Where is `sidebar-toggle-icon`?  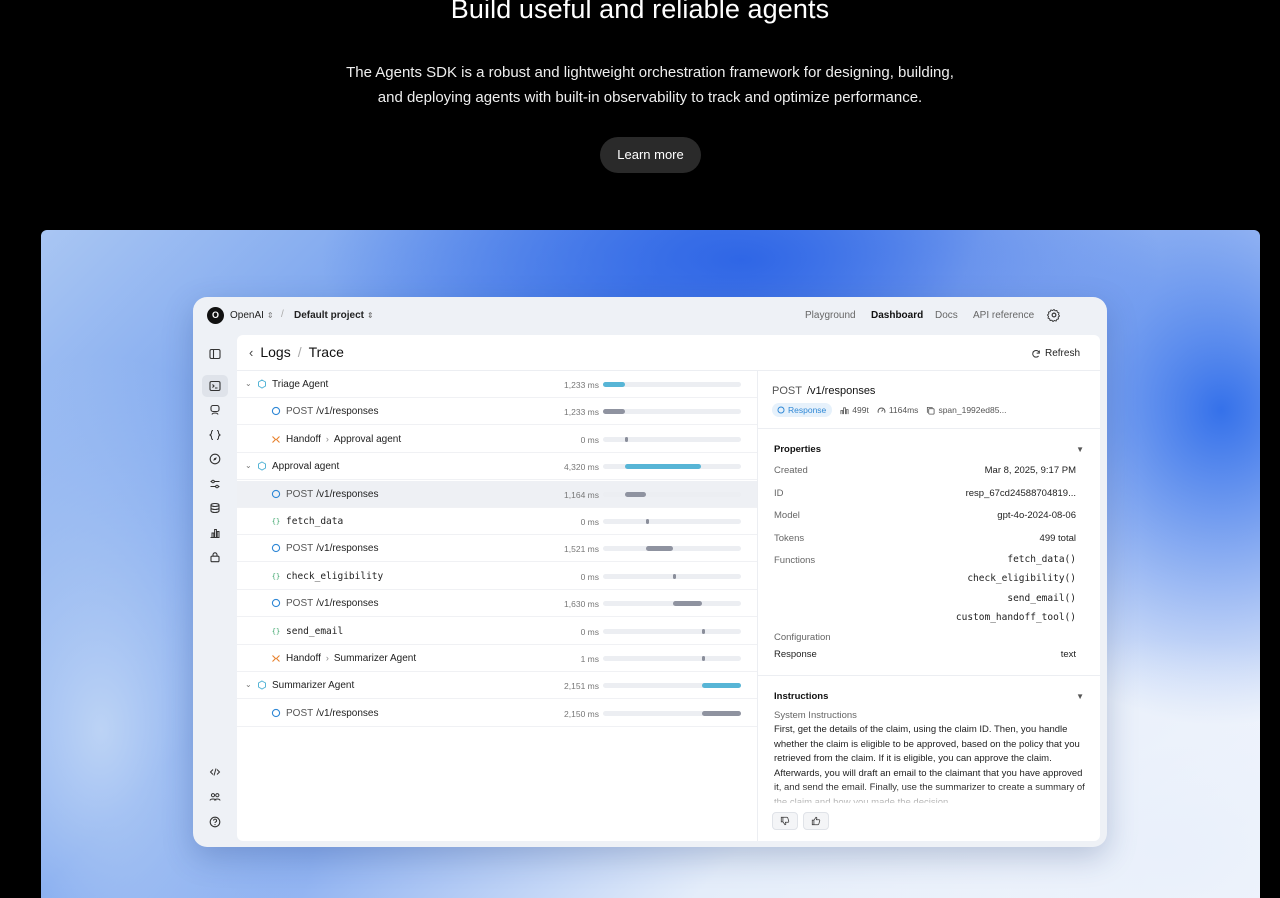 sidebar-toggle-icon is located at coordinates (215, 354).